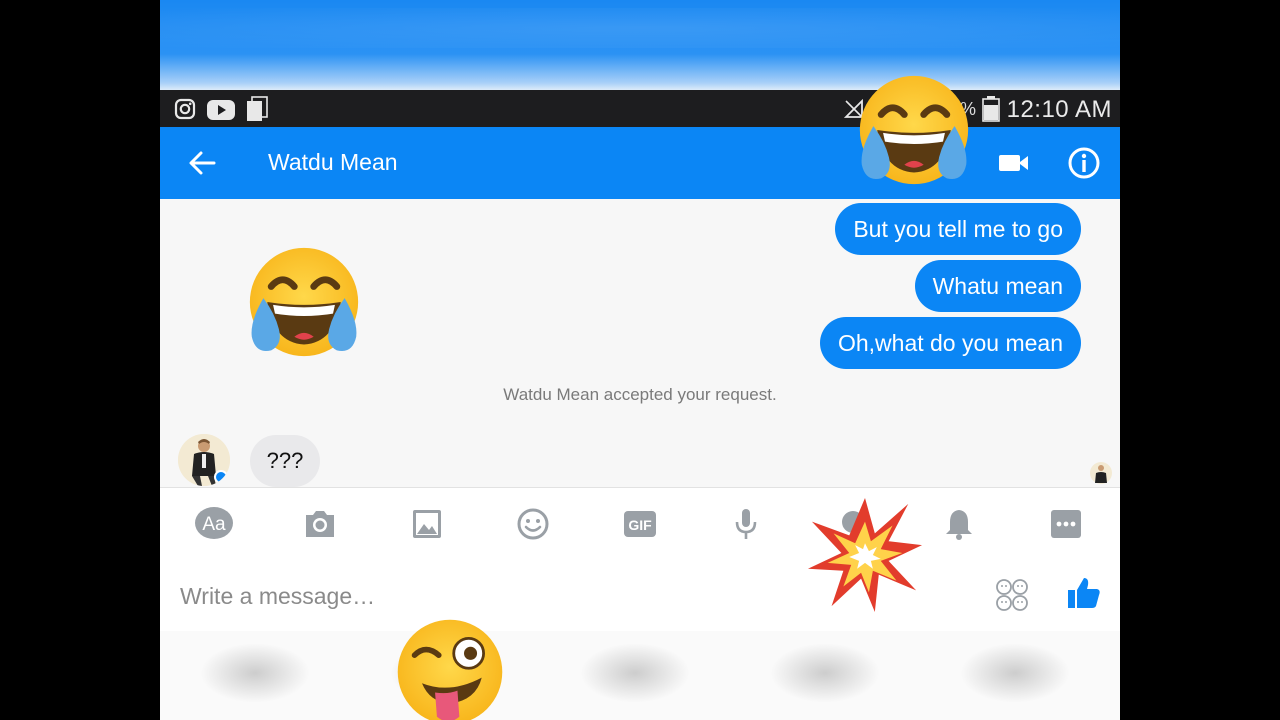 This screenshot has width=1280, height=720. I want to click on blurred-top-area, so click(640, 45).